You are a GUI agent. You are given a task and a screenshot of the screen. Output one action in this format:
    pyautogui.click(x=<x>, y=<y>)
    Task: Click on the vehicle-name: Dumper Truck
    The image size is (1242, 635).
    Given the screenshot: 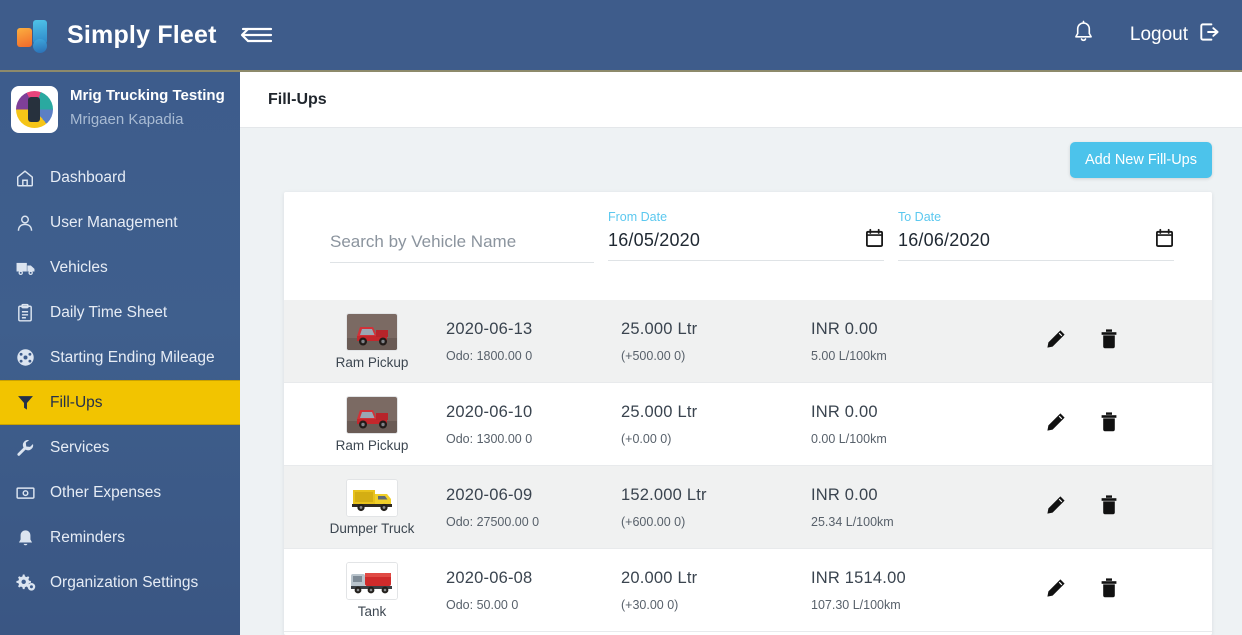 What is the action you would take?
    pyautogui.click(x=372, y=528)
    